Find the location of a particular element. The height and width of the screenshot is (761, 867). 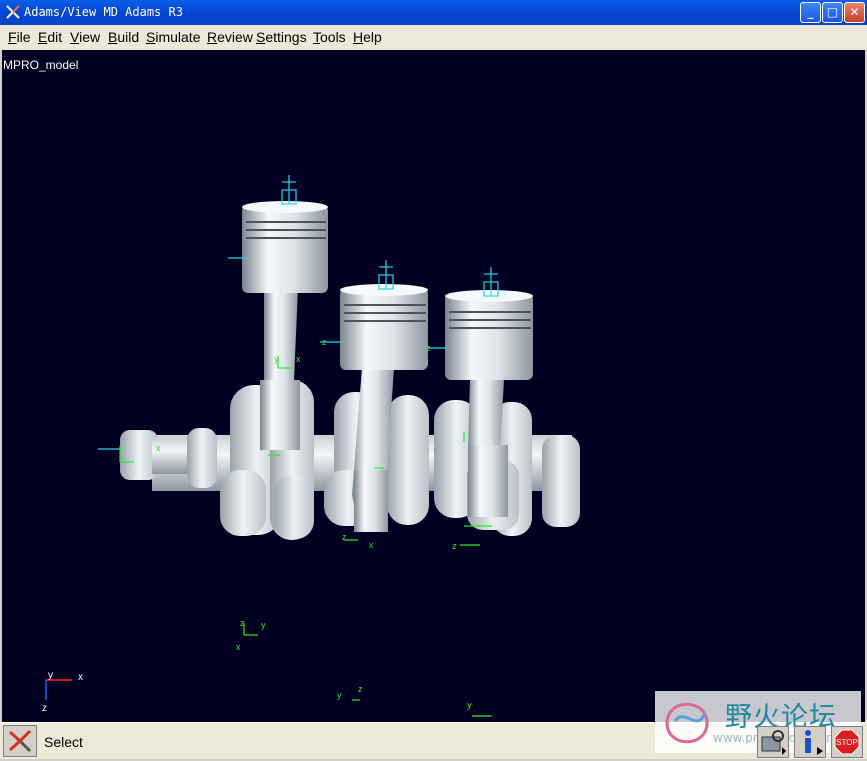

menu-settings: Settings is located at coordinates (281, 37).